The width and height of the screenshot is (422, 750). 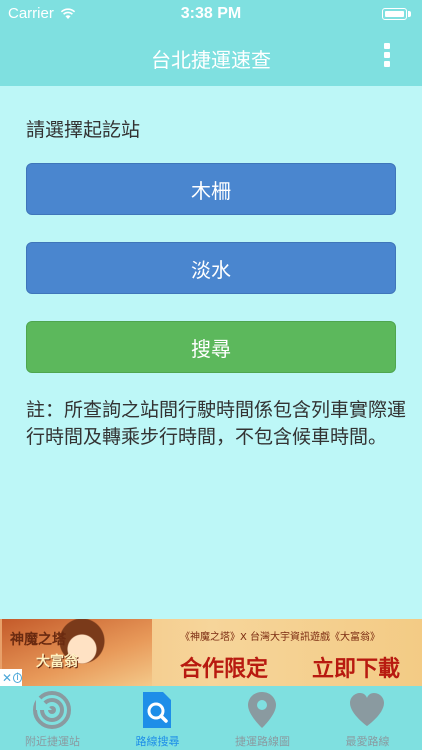 What do you see at coordinates (83, 130) in the screenshot?
I see `station-prompt: 請選擇起訖站` at bounding box center [83, 130].